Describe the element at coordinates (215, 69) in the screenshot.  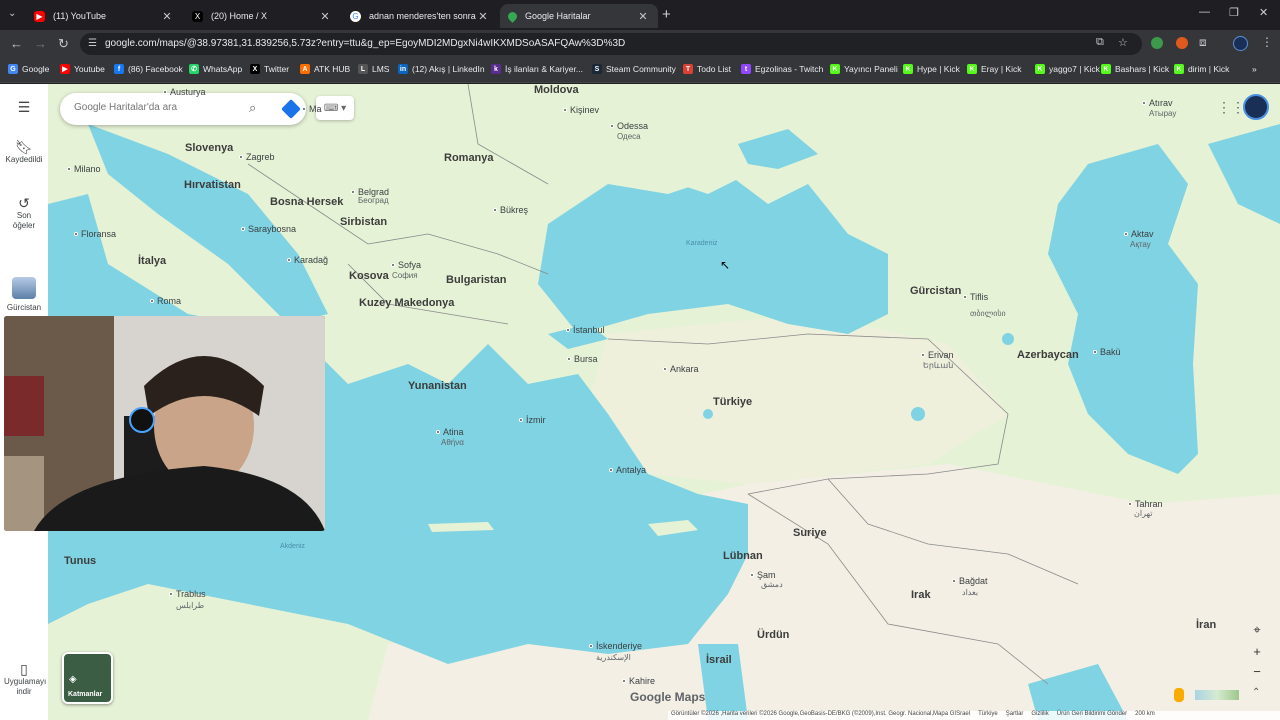
I see `bookmark-item: ✆ WhatsApp` at that location.